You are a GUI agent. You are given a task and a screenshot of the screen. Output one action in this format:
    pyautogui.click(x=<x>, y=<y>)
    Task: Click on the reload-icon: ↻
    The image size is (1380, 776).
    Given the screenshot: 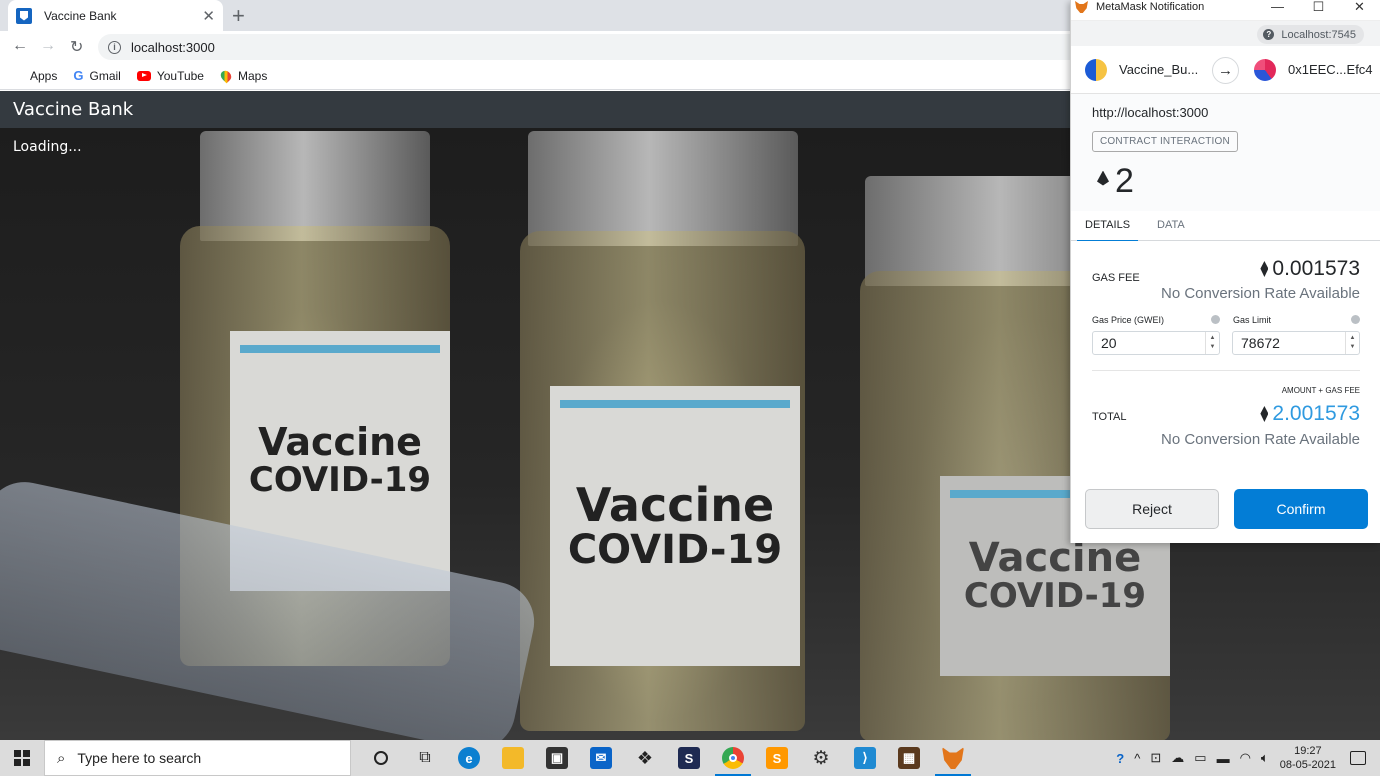 What is the action you would take?
    pyautogui.click(x=76, y=47)
    